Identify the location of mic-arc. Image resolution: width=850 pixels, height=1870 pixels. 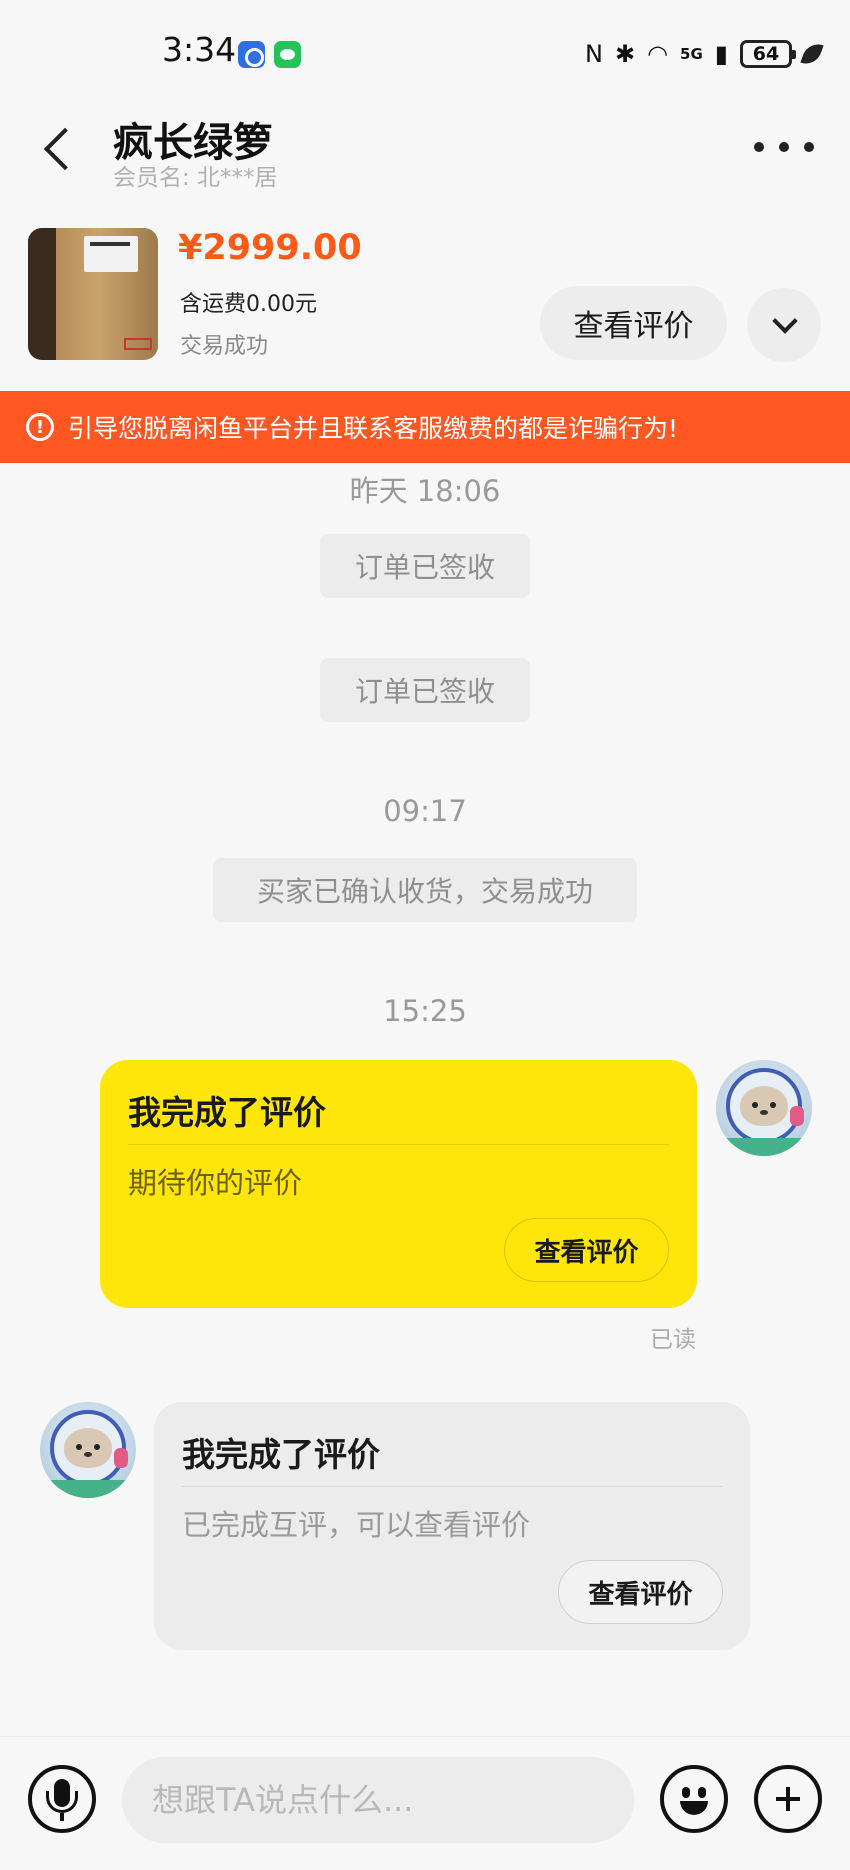
(62, 1802).